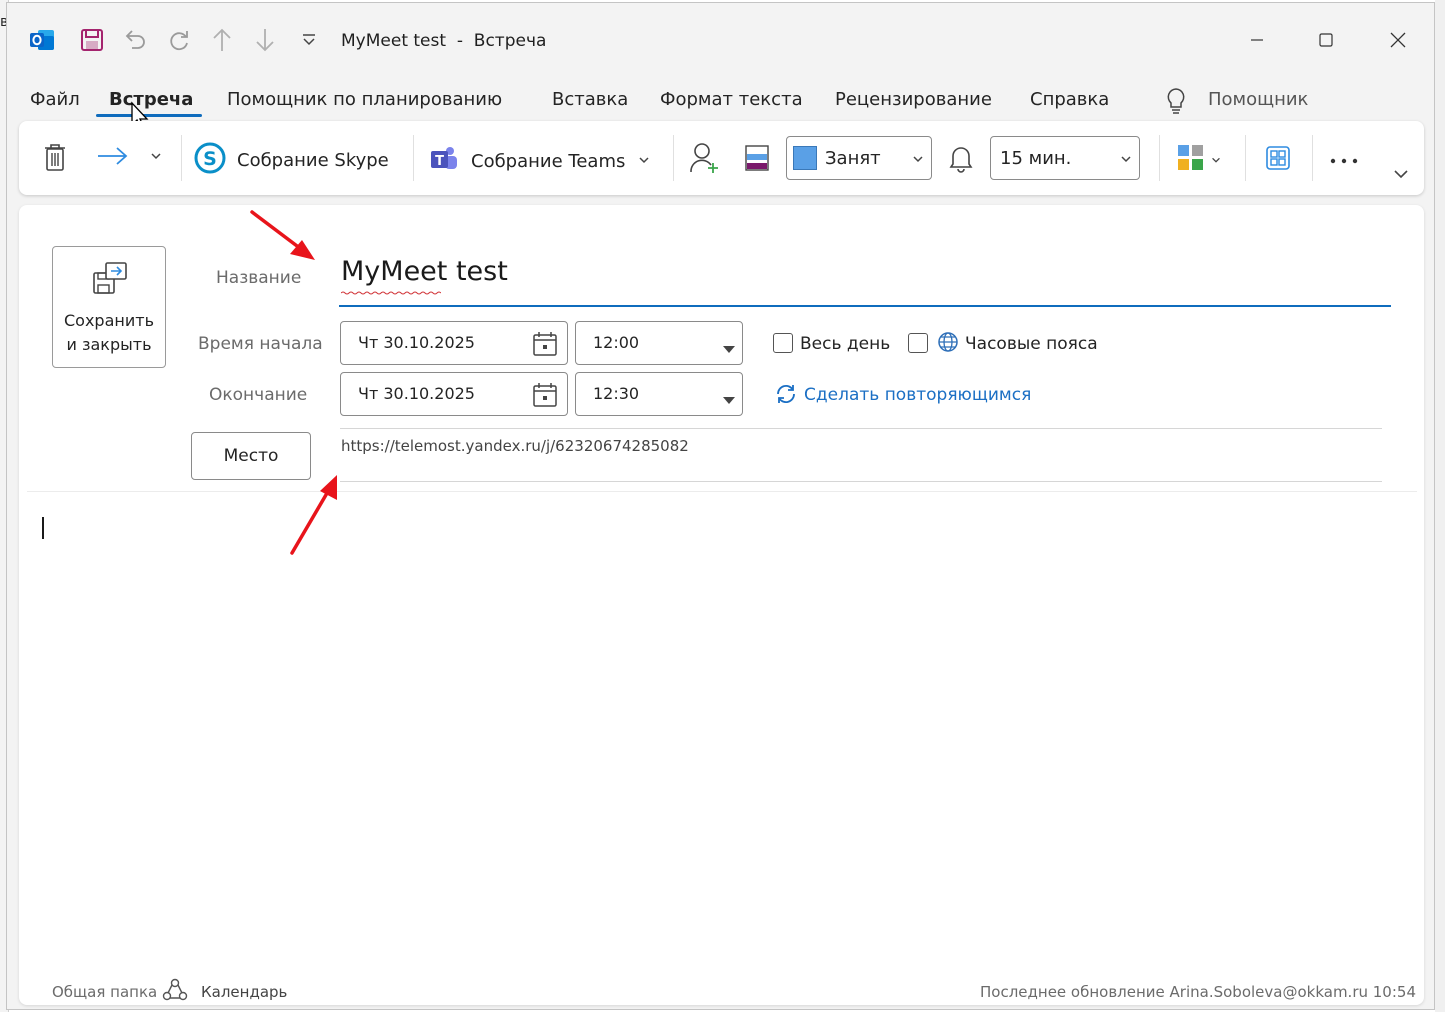 The height and width of the screenshot is (1012, 1445). What do you see at coordinates (783, 343) in the screenshot?
I see `all-day-checkbox` at bounding box center [783, 343].